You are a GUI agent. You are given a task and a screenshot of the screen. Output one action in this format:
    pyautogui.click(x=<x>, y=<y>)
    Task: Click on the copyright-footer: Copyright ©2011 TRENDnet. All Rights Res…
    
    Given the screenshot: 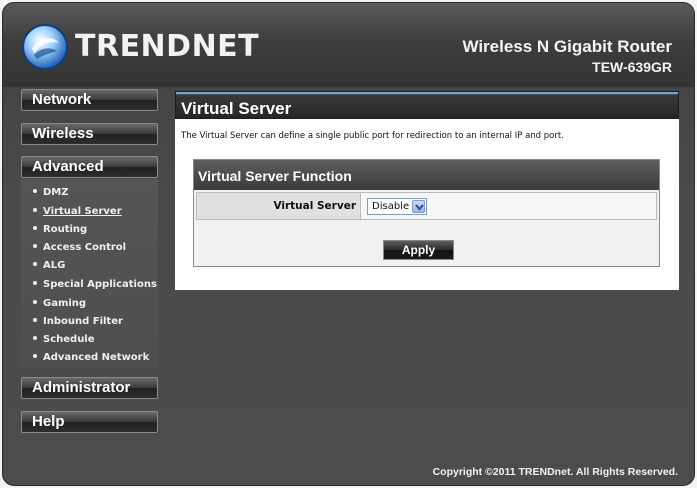 What is the action you would take?
    pyautogui.click(x=555, y=472)
    